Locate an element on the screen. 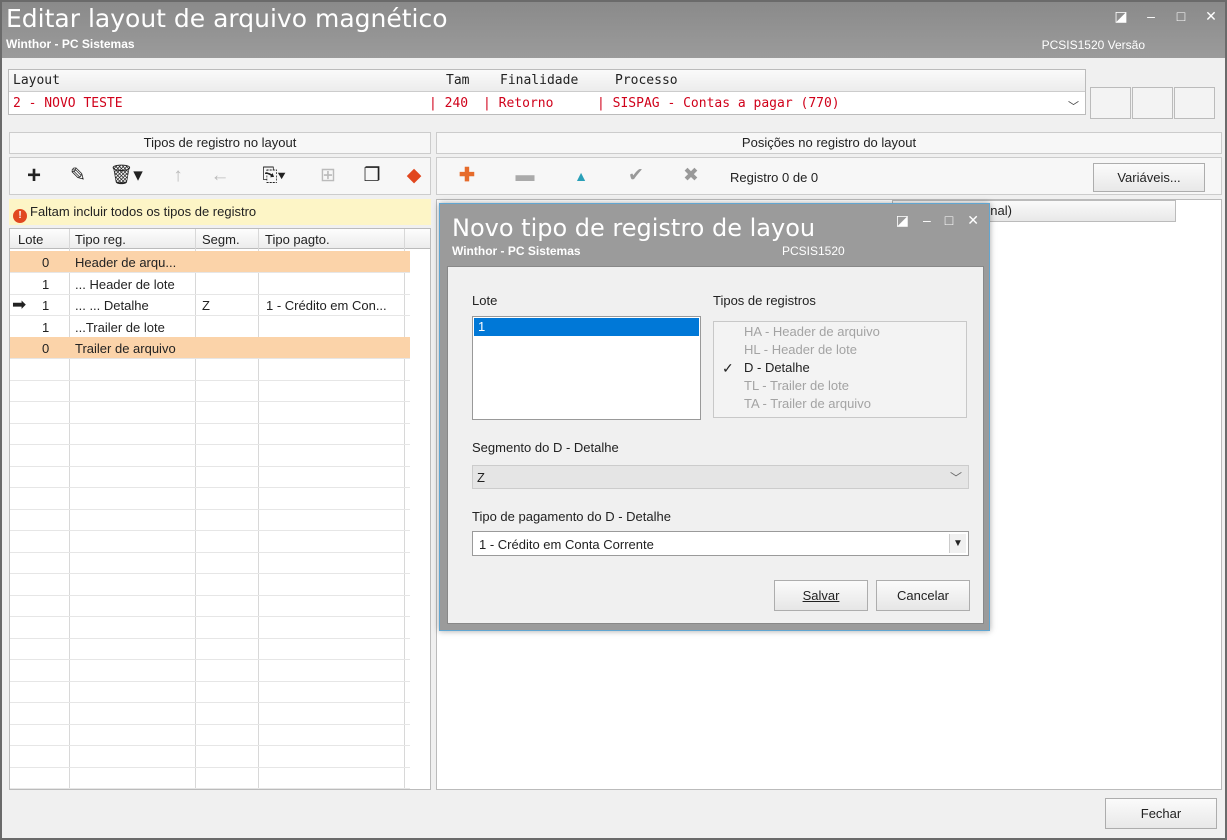 This screenshot has height=840, width=1227. finalidade-header: Finalidade is located at coordinates (539, 80).